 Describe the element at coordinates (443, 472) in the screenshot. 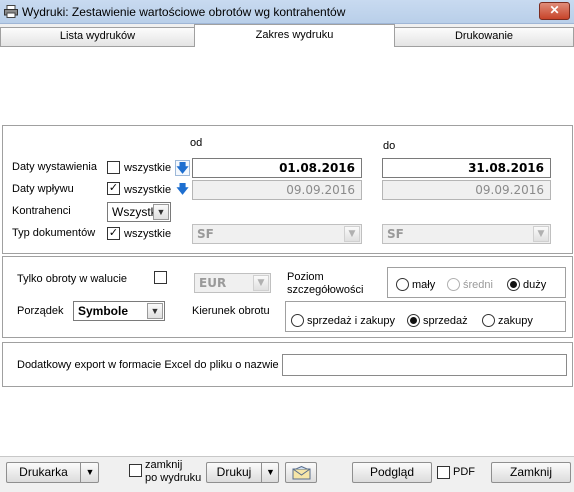

I see `pdf-checkbox` at that location.